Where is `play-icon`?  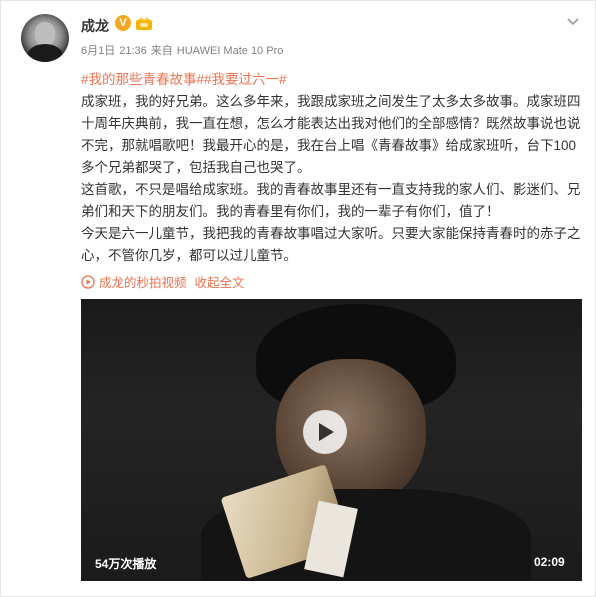 play-icon is located at coordinates (326, 432).